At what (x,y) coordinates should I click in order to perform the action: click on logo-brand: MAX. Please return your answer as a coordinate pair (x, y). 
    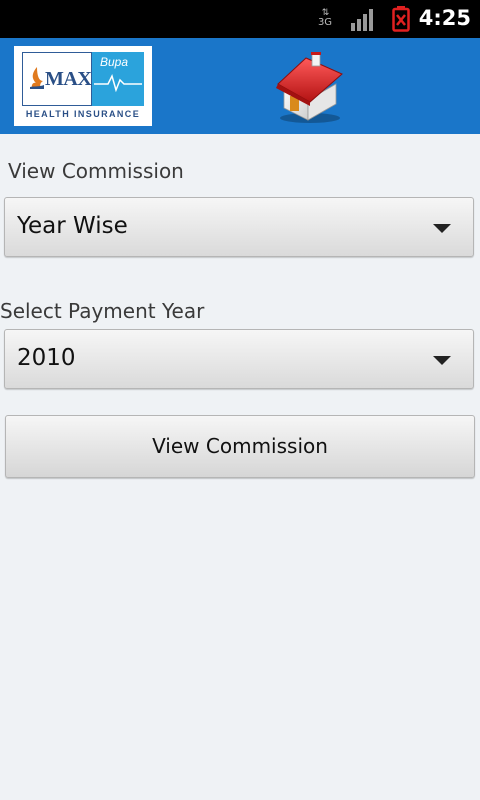
    Looking at the image, I should click on (68, 79).